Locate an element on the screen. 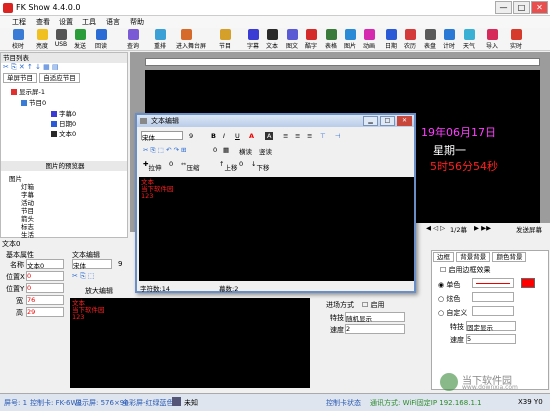 The height and width of the screenshot is (411, 550). dialog-grid-icon: ▦ is located at coordinates (226, 150).